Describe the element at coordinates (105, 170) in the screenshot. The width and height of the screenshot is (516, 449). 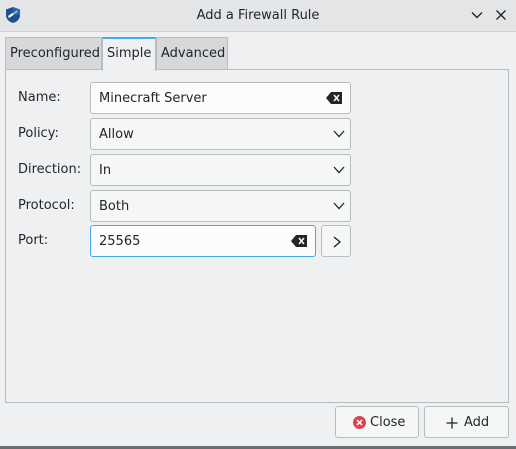
I see `direction-value: In` at that location.